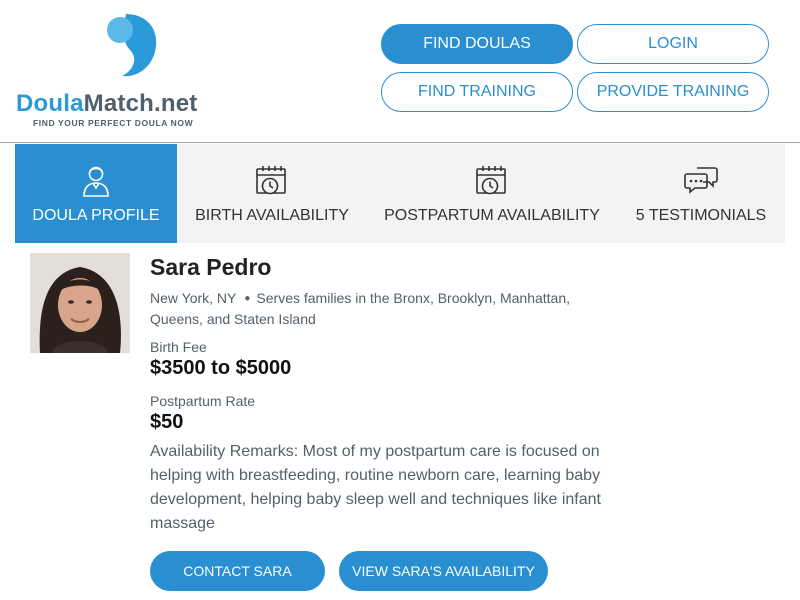 This screenshot has width=800, height=600. What do you see at coordinates (50, 103) in the screenshot?
I see `logo-wordmark-part1: Doula` at bounding box center [50, 103].